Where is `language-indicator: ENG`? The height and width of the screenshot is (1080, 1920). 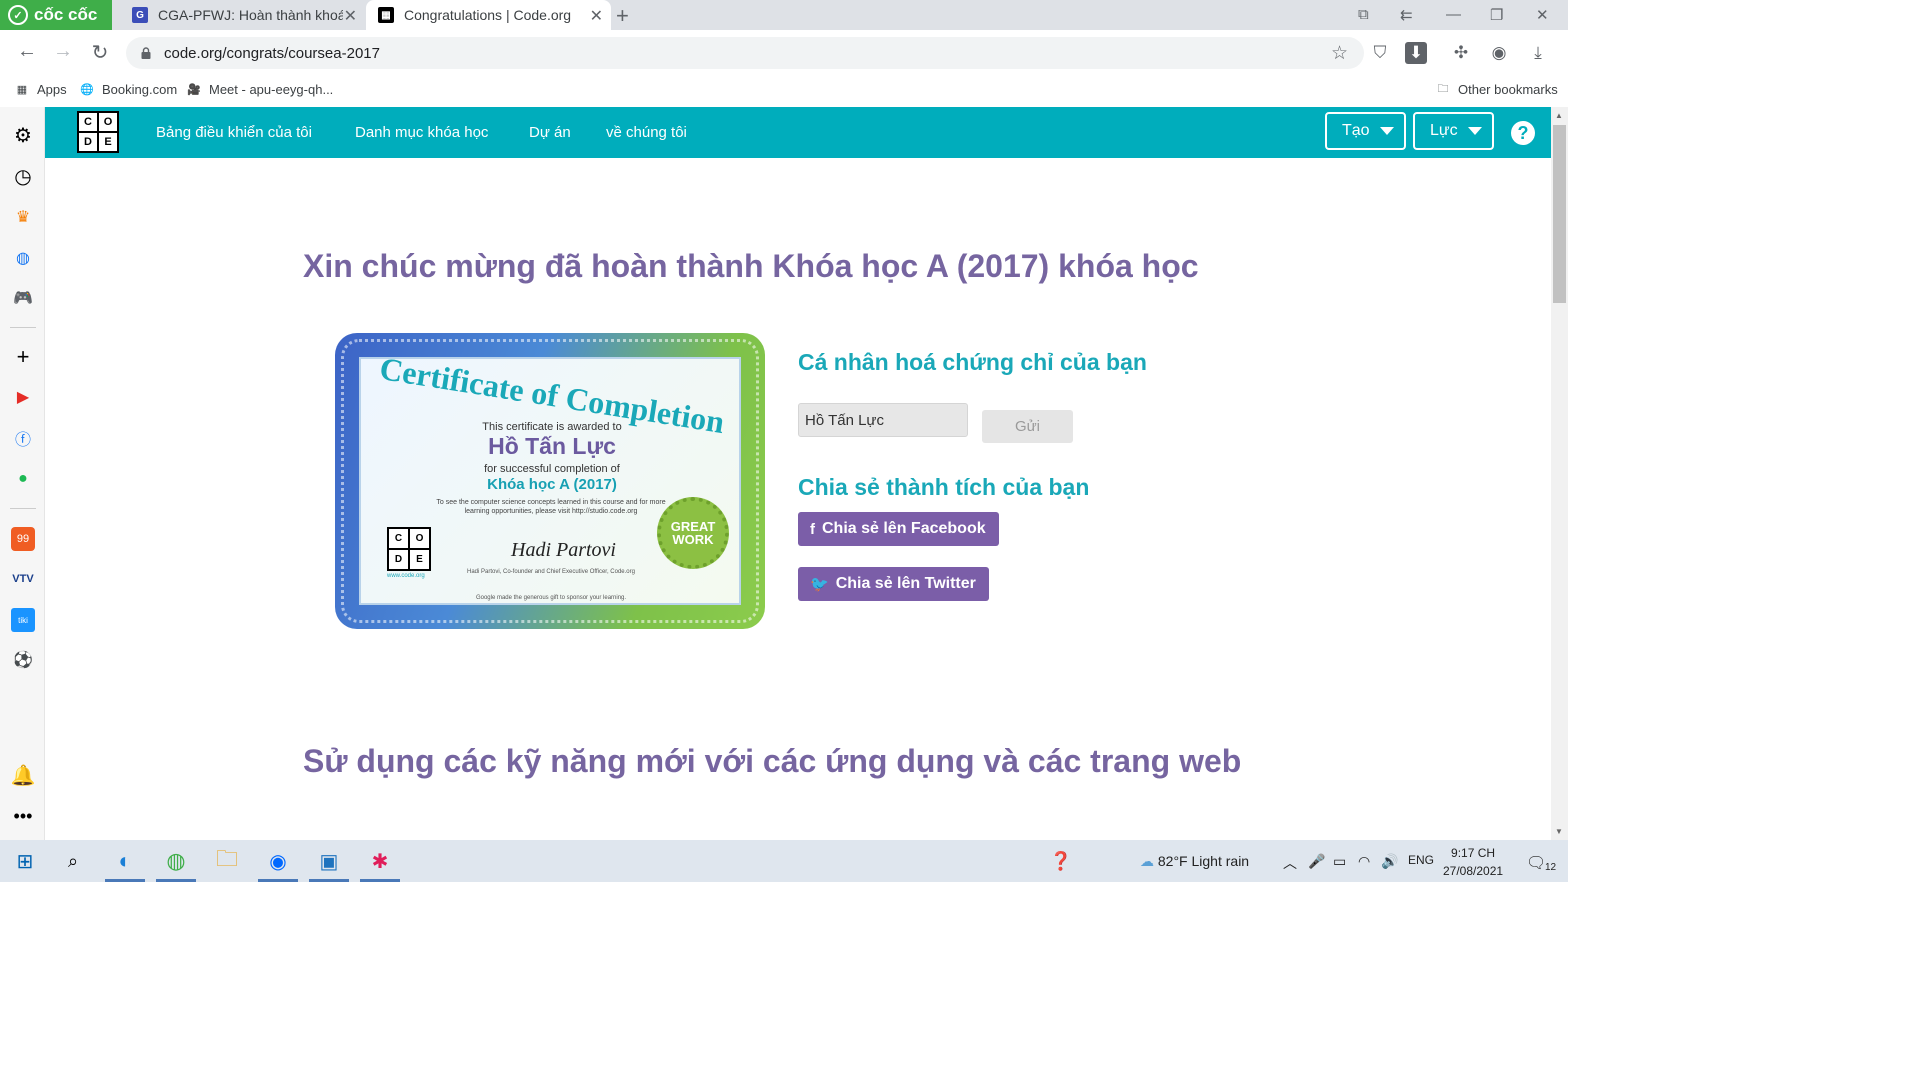 language-indicator: ENG is located at coordinates (1421, 860).